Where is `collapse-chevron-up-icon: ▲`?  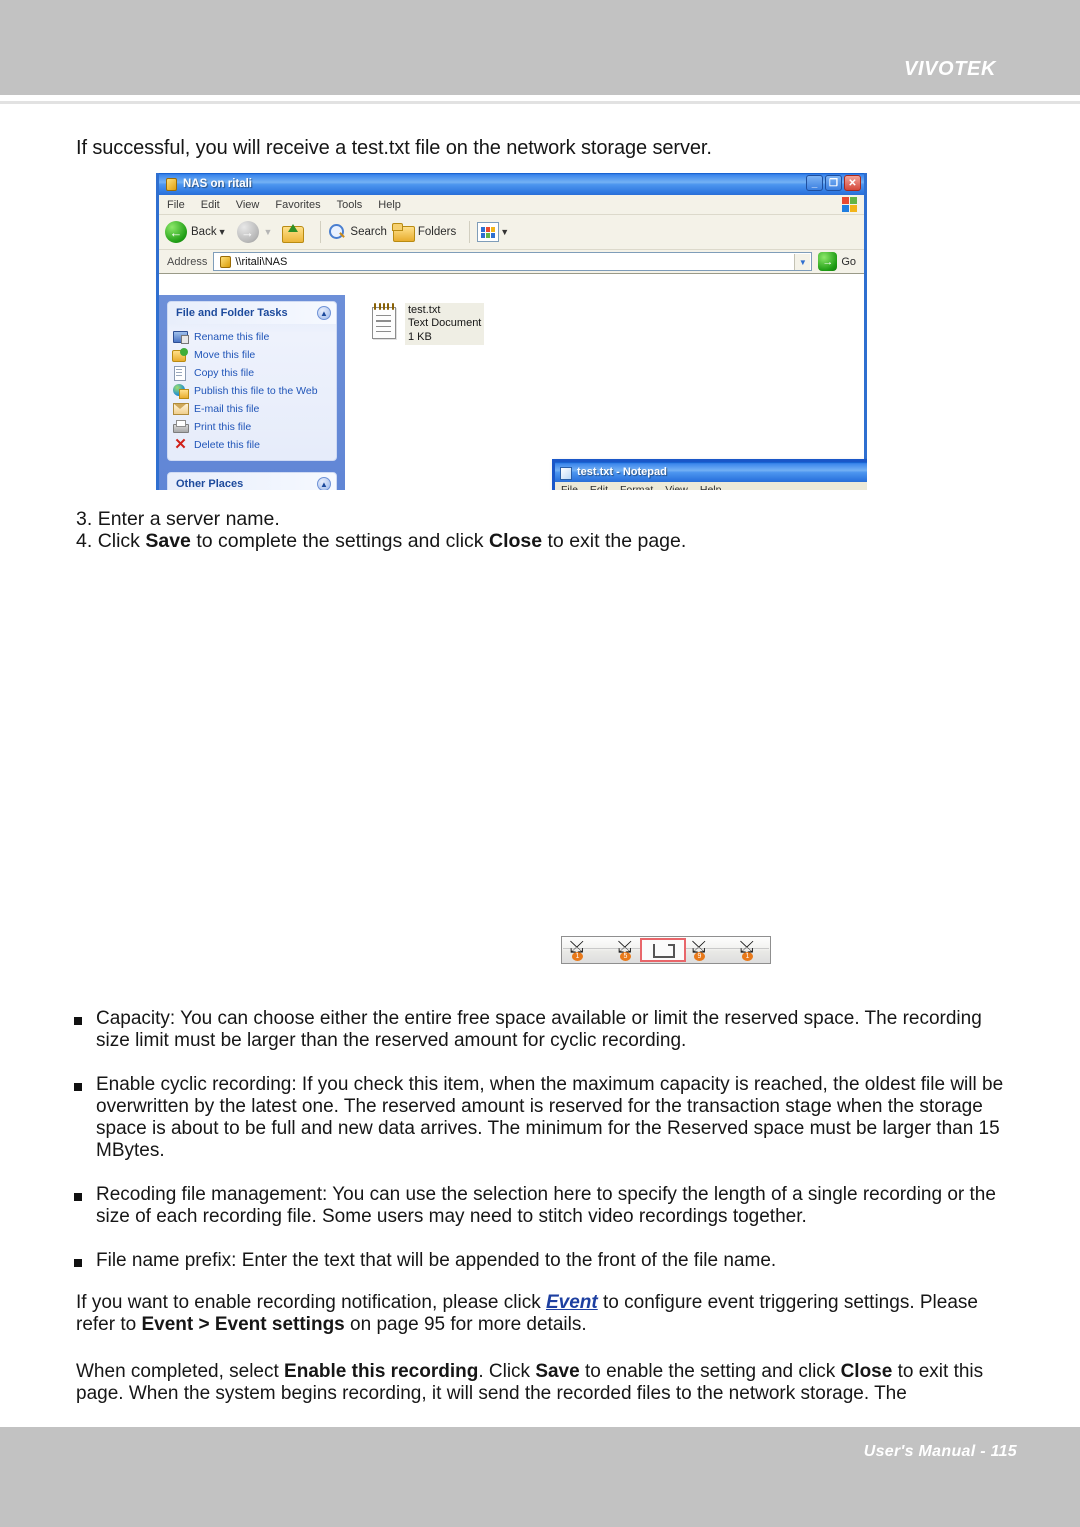
collapse-chevron-up-icon: ▲ is located at coordinates (324, 313).